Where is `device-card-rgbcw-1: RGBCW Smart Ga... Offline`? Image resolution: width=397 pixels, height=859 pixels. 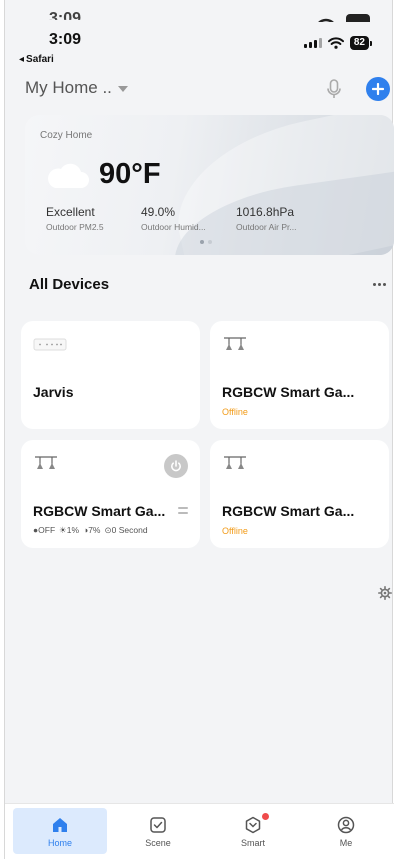 device-card-rgbcw-1: RGBCW Smart Ga... Offline is located at coordinates (299, 375).